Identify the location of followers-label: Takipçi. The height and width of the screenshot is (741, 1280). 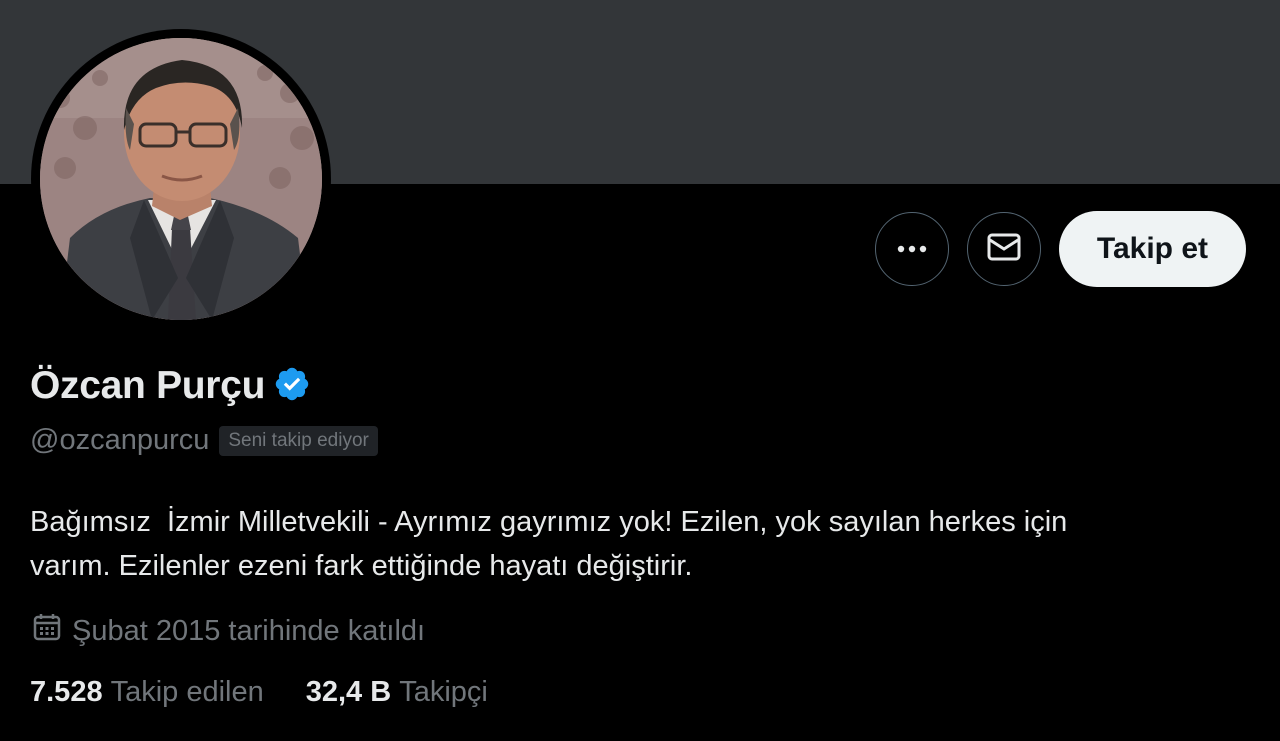
(443, 692).